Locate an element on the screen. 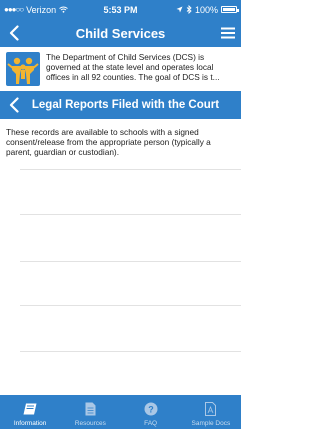  question-icon: ? is located at coordinates (151, 409).